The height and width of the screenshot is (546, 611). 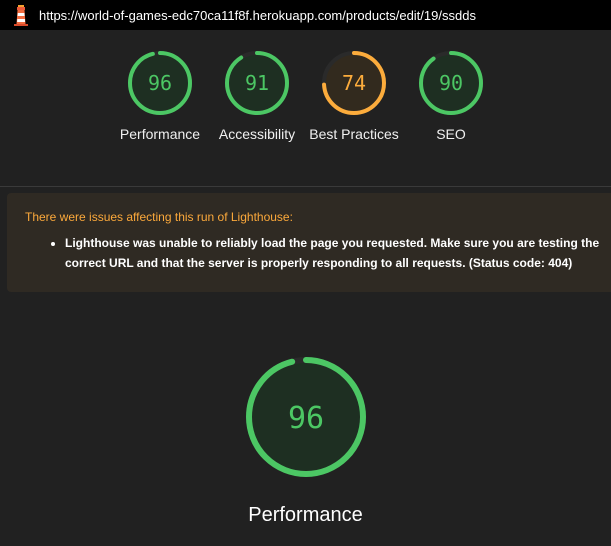 I want to click on main-gauge-score: 96, so click(x=305, y=418).